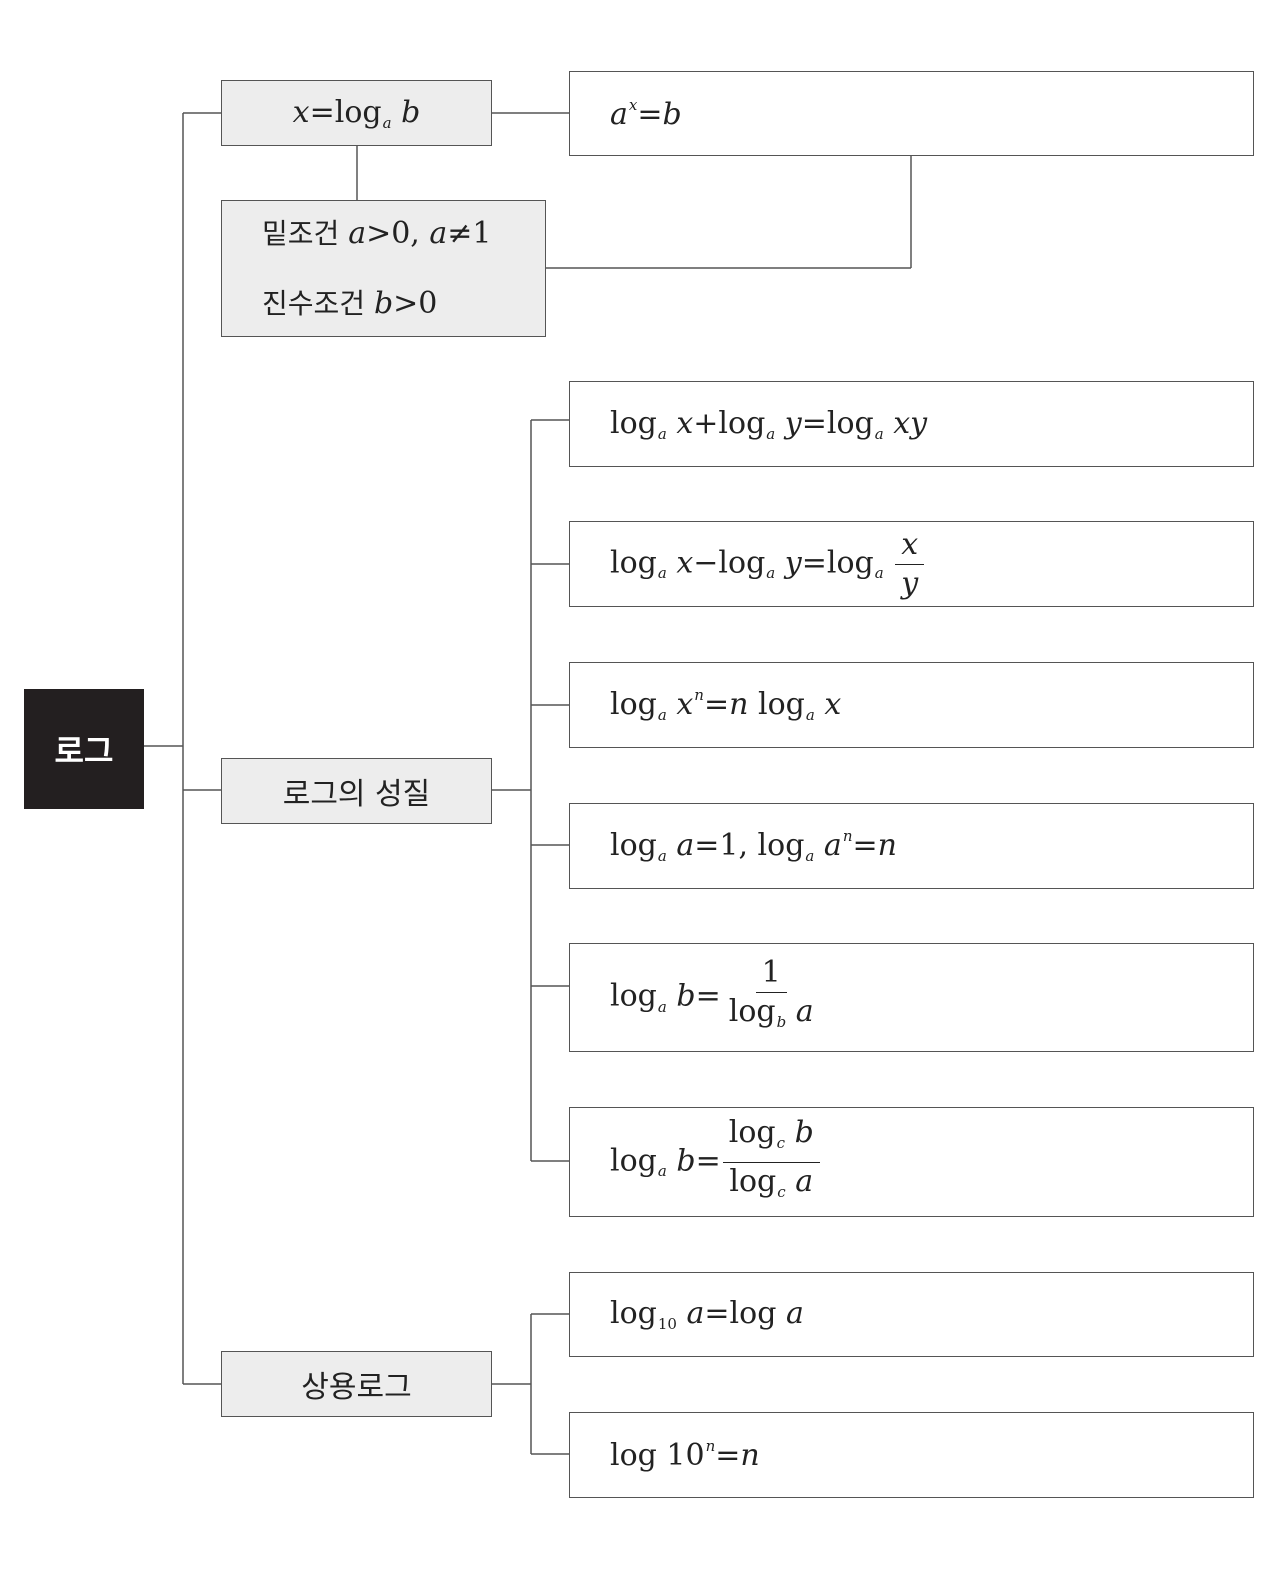  I want to click on property-reciprocal-box: loga b= 1 logb a, so click(911, 997).